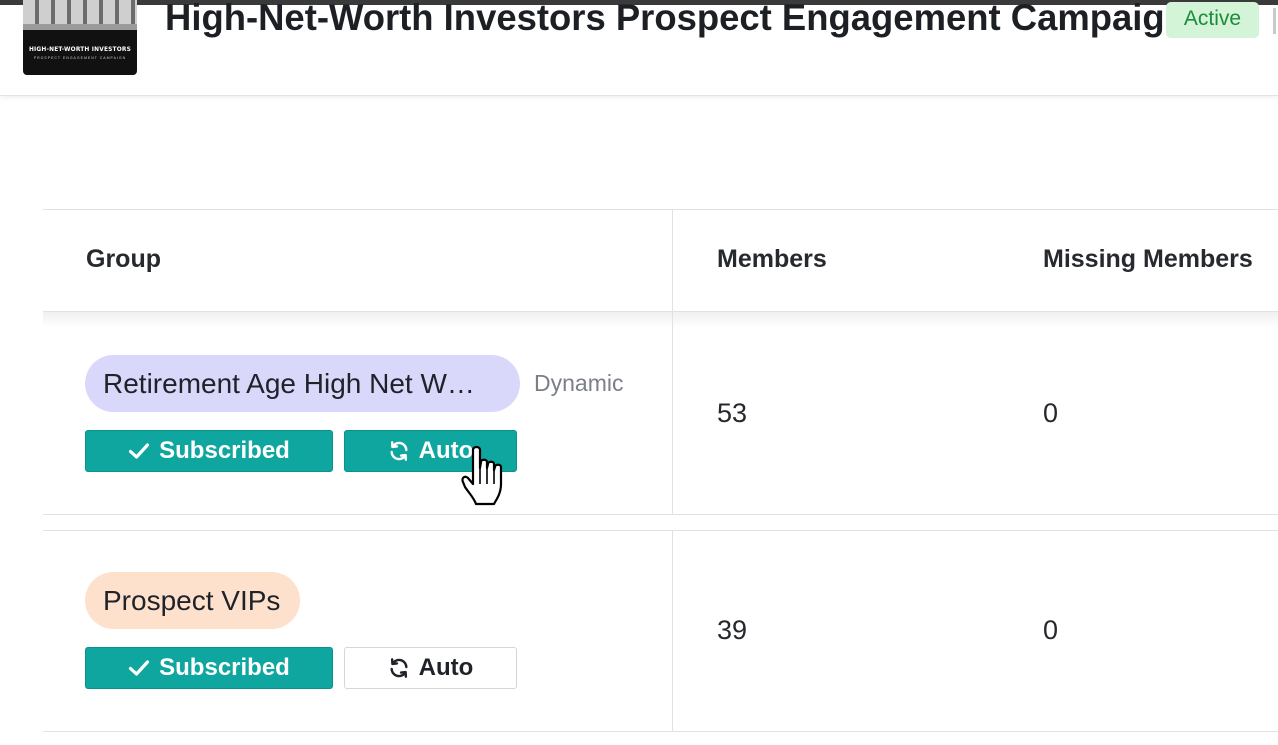 This screenshot has width=1278, height=745. Describe the element at coordinates (732, 413) in the screenshot. I see `members-count: 53` at that location.